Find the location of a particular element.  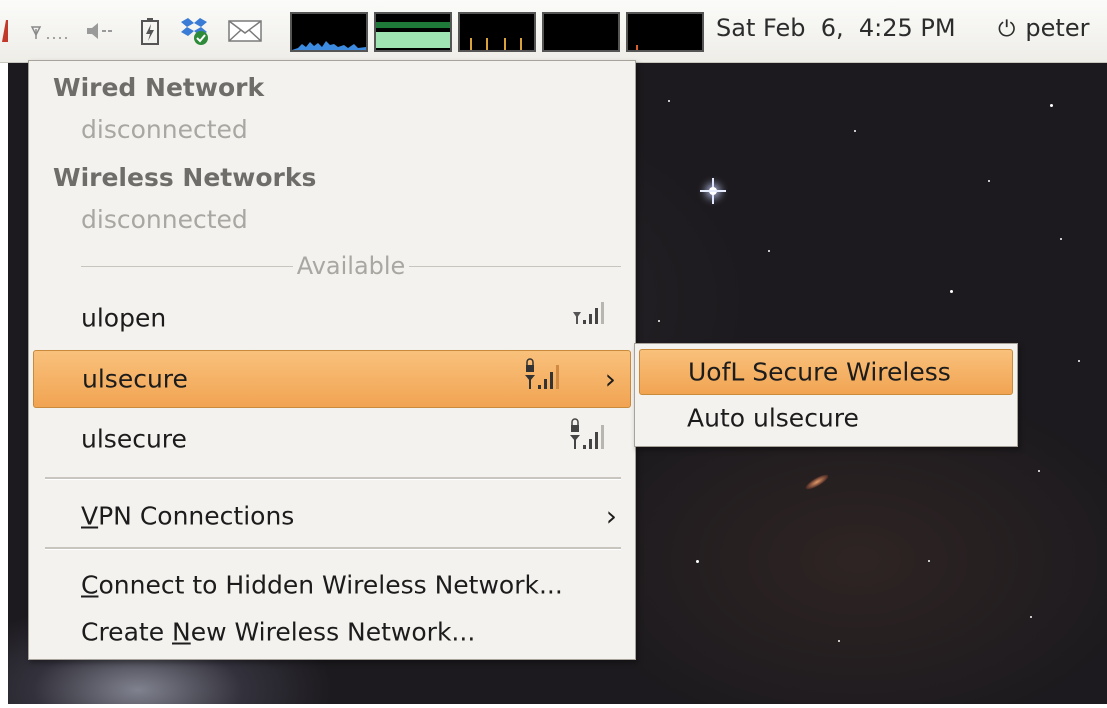

mail-icon is located at coordinates (245, 31).